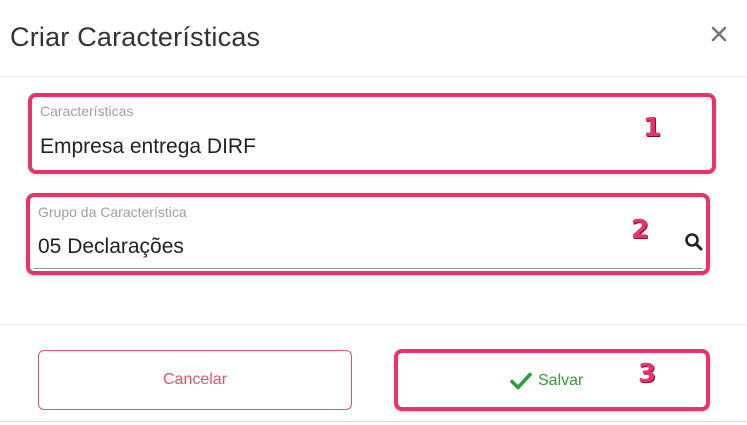  Describe the element at coordinates (373, 421) in the screenshot. I see `bottom-divider` at that location.